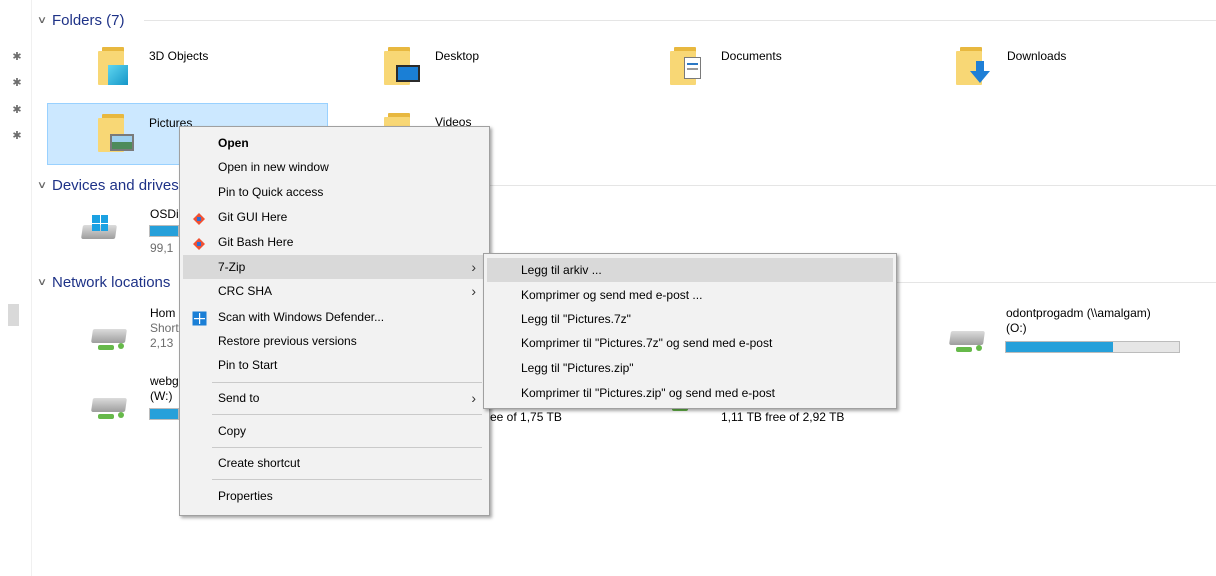  What do you see at coordinates (402, 65) in the screenshot?
I see `desktop-folder-icon` at bounding box center [402, 65].